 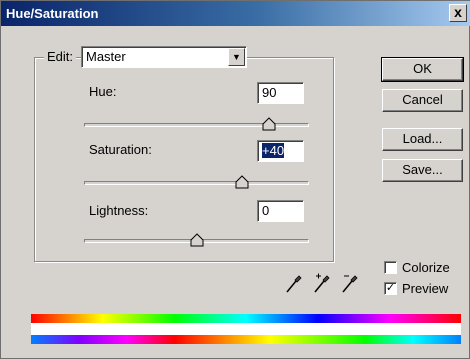 I want to click on saturation-input: +40, so click(x=280, y=151).